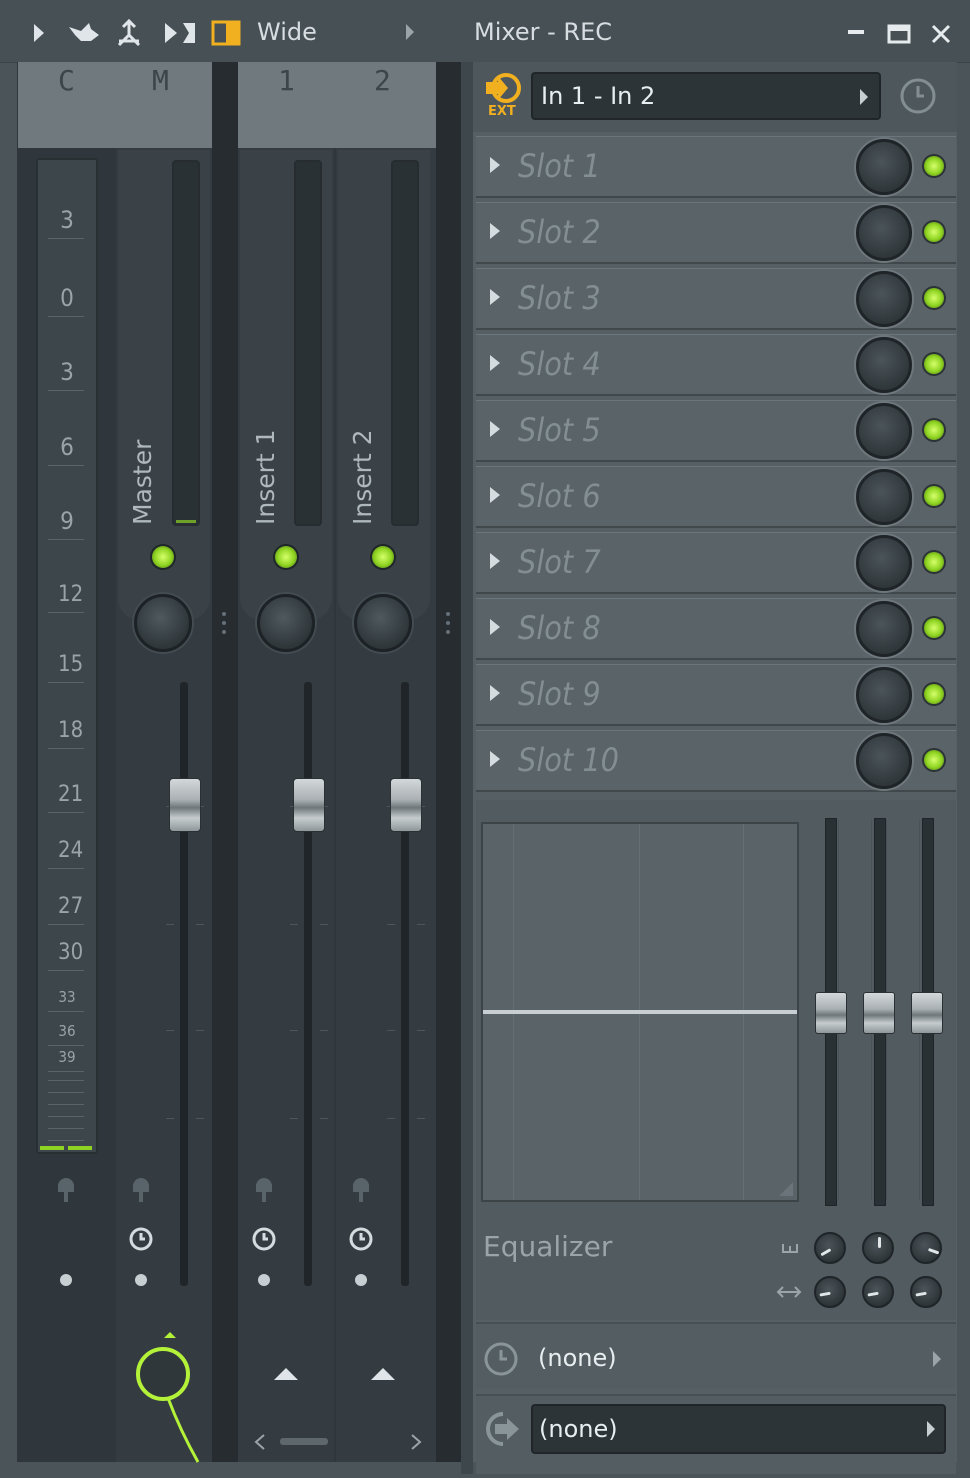  What do you see at coordinates (879, 1013) in the screenshot?
I see `eq-mid-slider` at bounding box center [879, 1013].